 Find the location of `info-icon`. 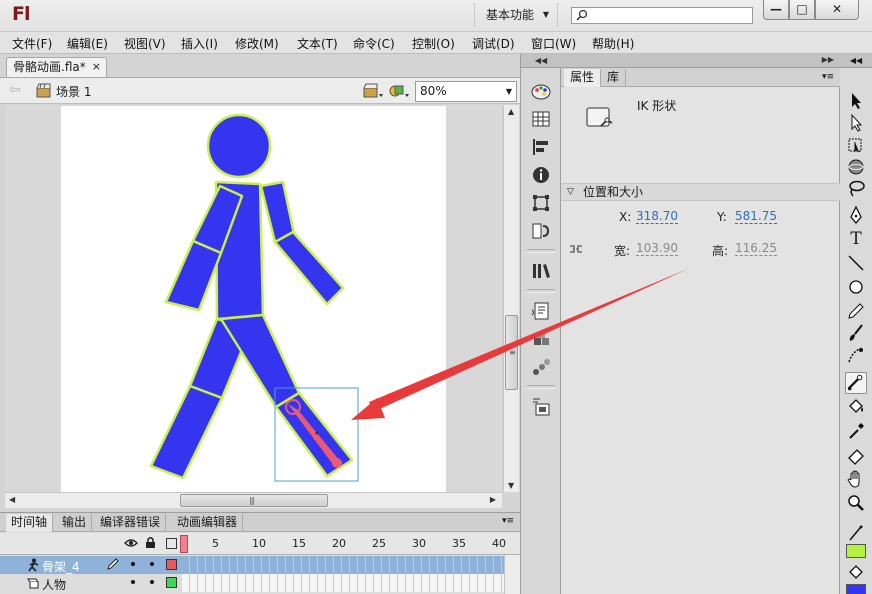

info-icon is located at coordinates (541, 175).